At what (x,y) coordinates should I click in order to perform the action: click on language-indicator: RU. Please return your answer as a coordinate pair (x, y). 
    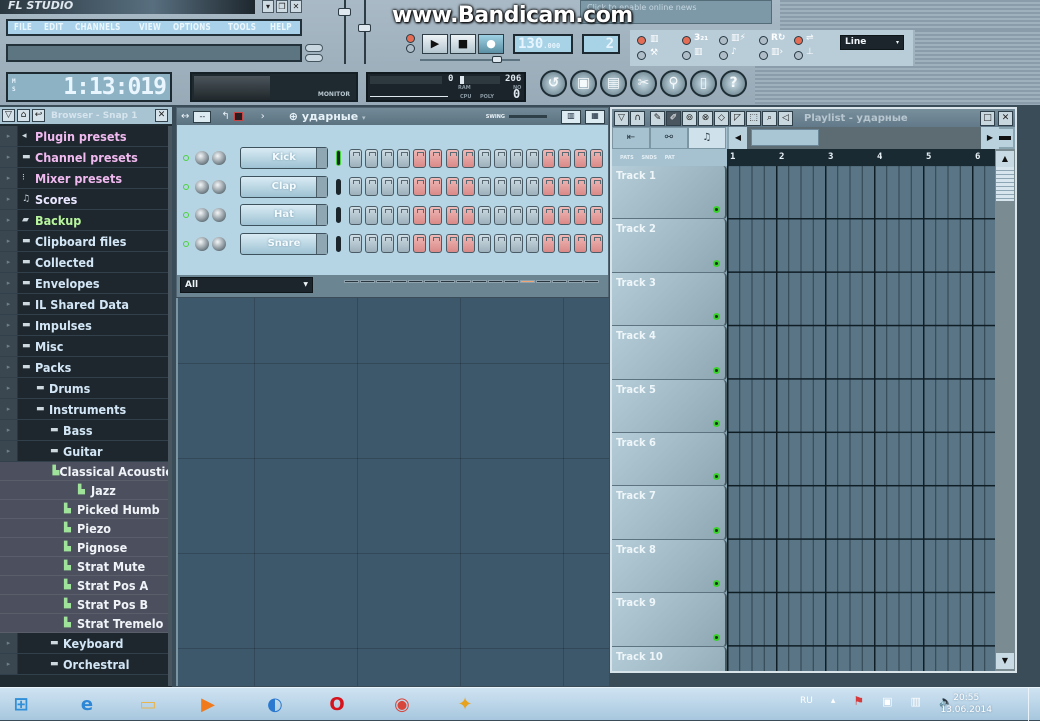
    Looking at the image, I should click on (806, 701).